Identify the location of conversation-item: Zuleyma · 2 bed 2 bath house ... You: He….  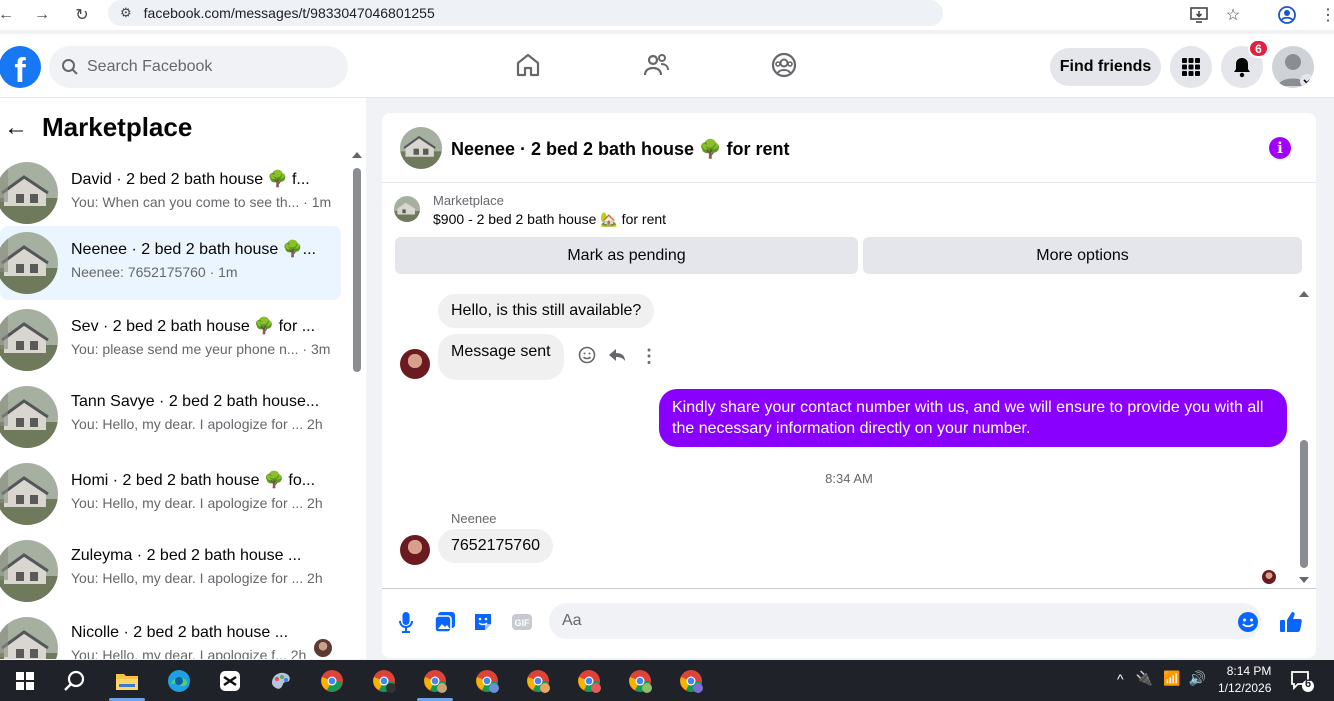
(170, 571).